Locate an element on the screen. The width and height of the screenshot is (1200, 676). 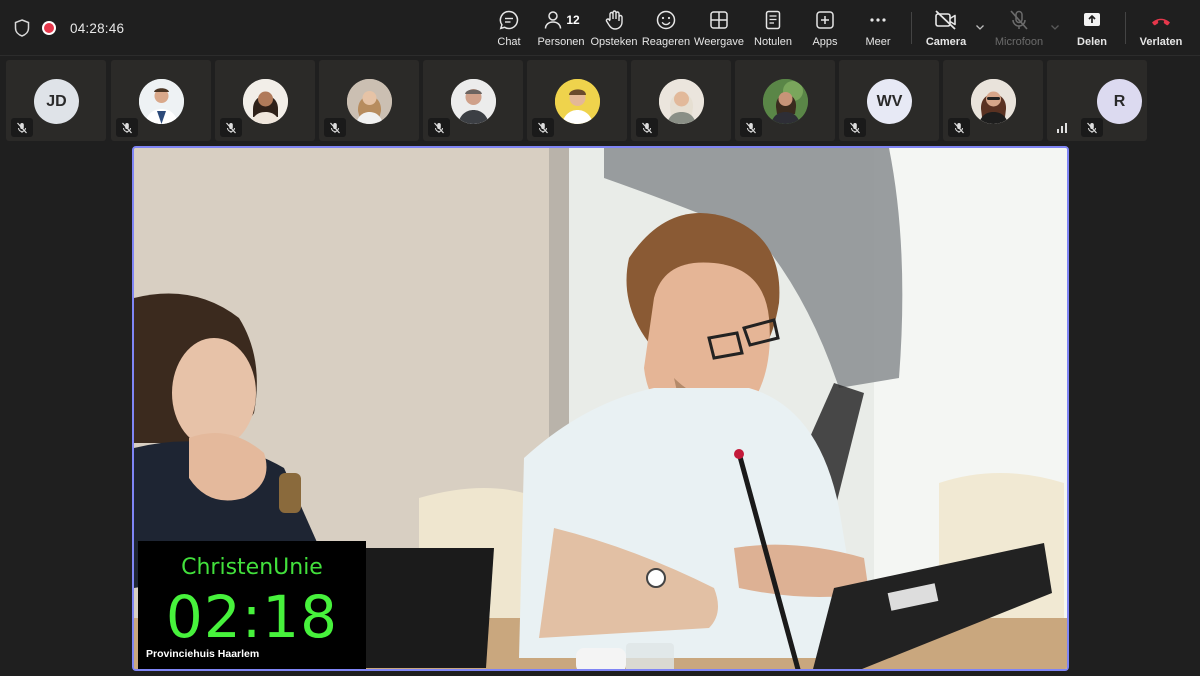
avatar: WV is located at coordinates (889, 101).